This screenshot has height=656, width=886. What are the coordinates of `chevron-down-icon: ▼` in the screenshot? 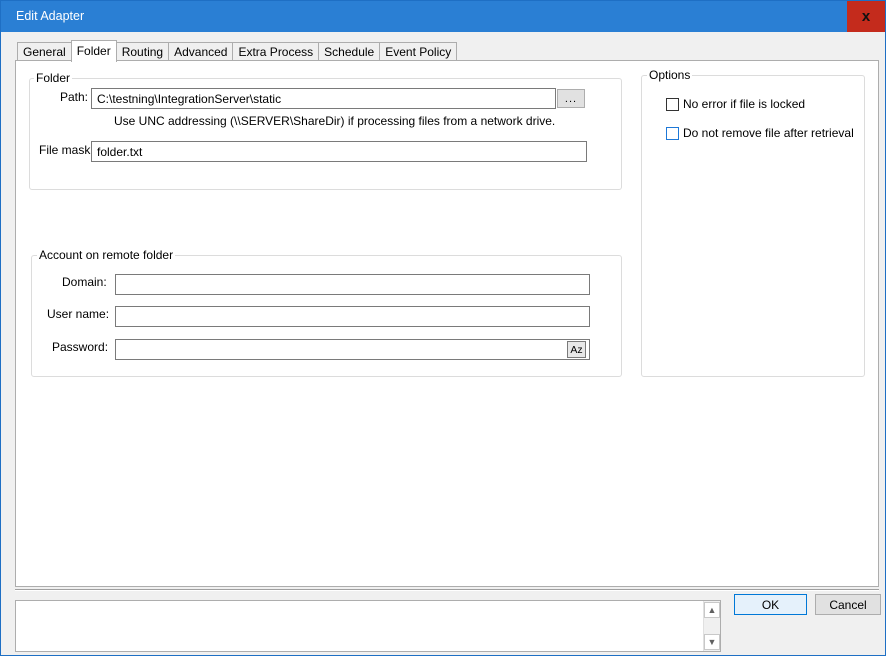 It's located at (712, 642).